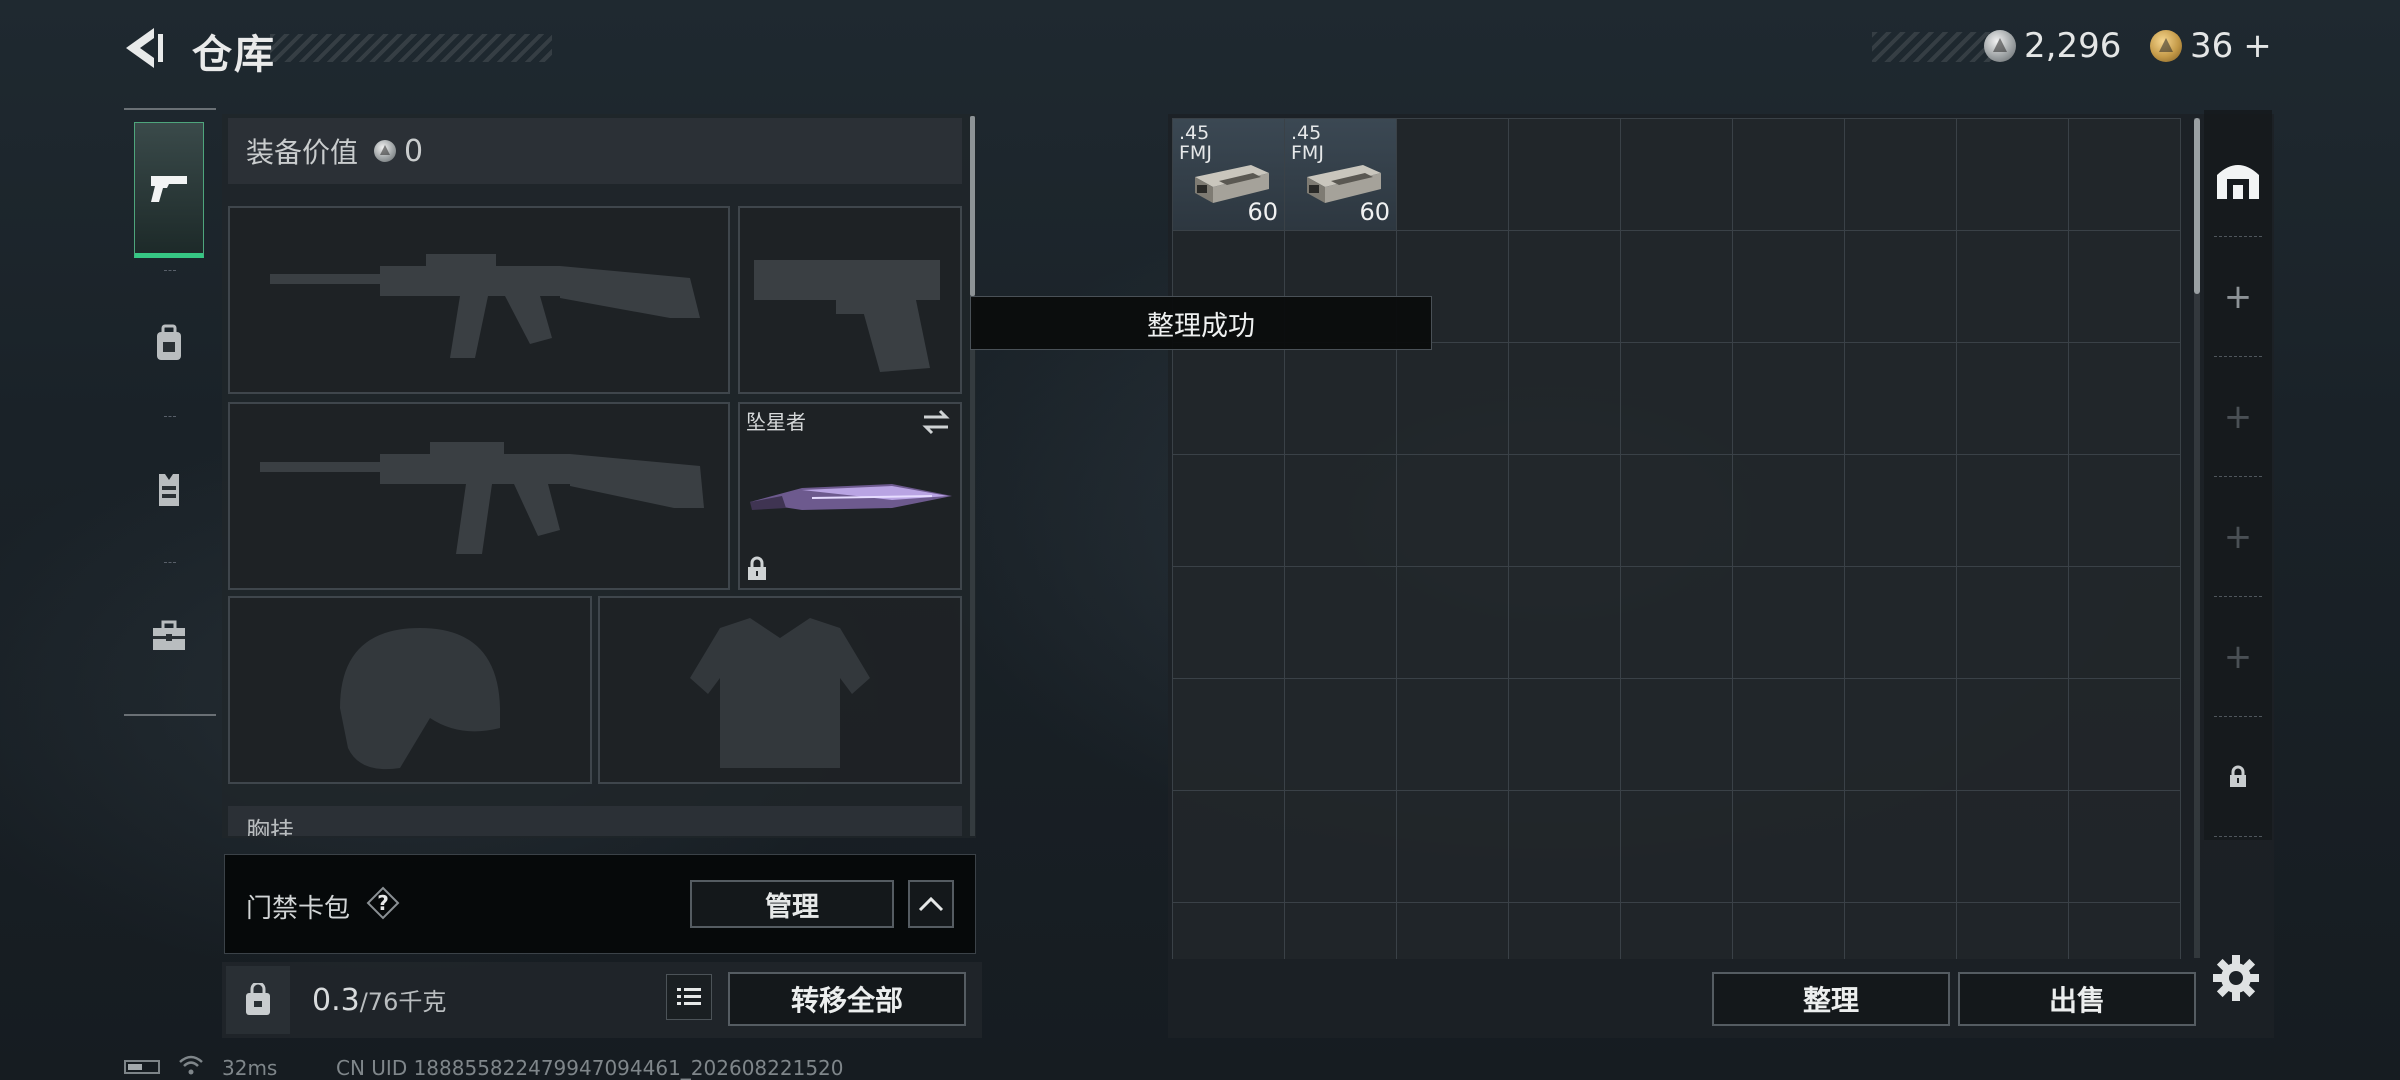  I want to click on sell-button: 出售, so click(2077, 999).